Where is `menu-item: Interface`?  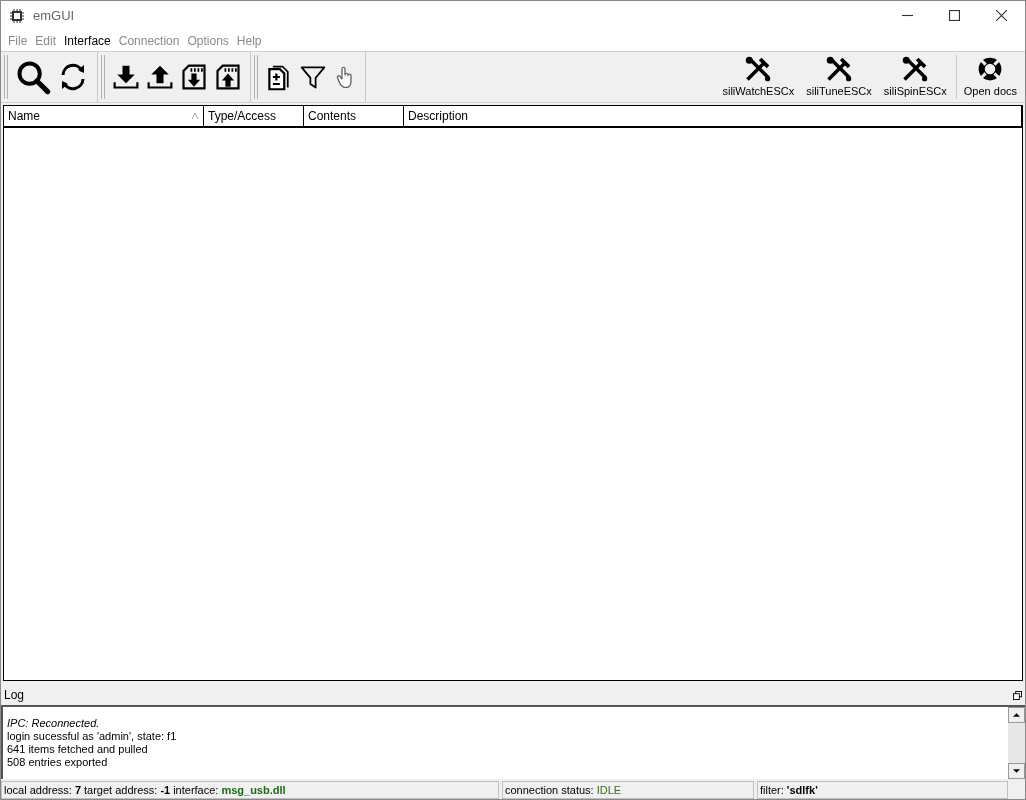
menu-item: Interface is located at coordinates (87, 40).